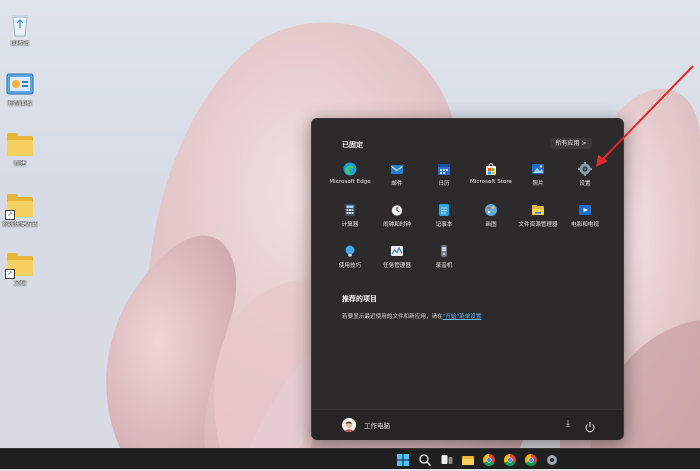 The width and height of the screenshot is (700, 471). I want to click on notepad-icon, so click(444, 209).